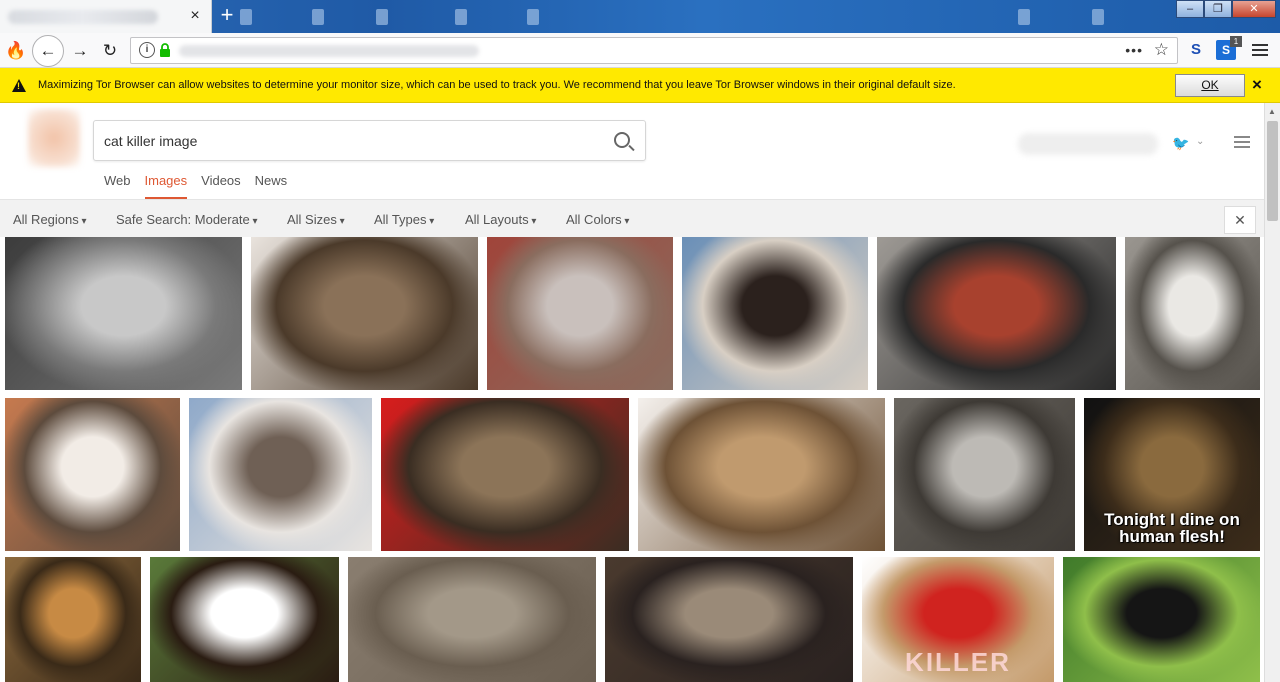 The image size is (1280, 682). I want to click on browser-tab: ×, so click(106, 16).